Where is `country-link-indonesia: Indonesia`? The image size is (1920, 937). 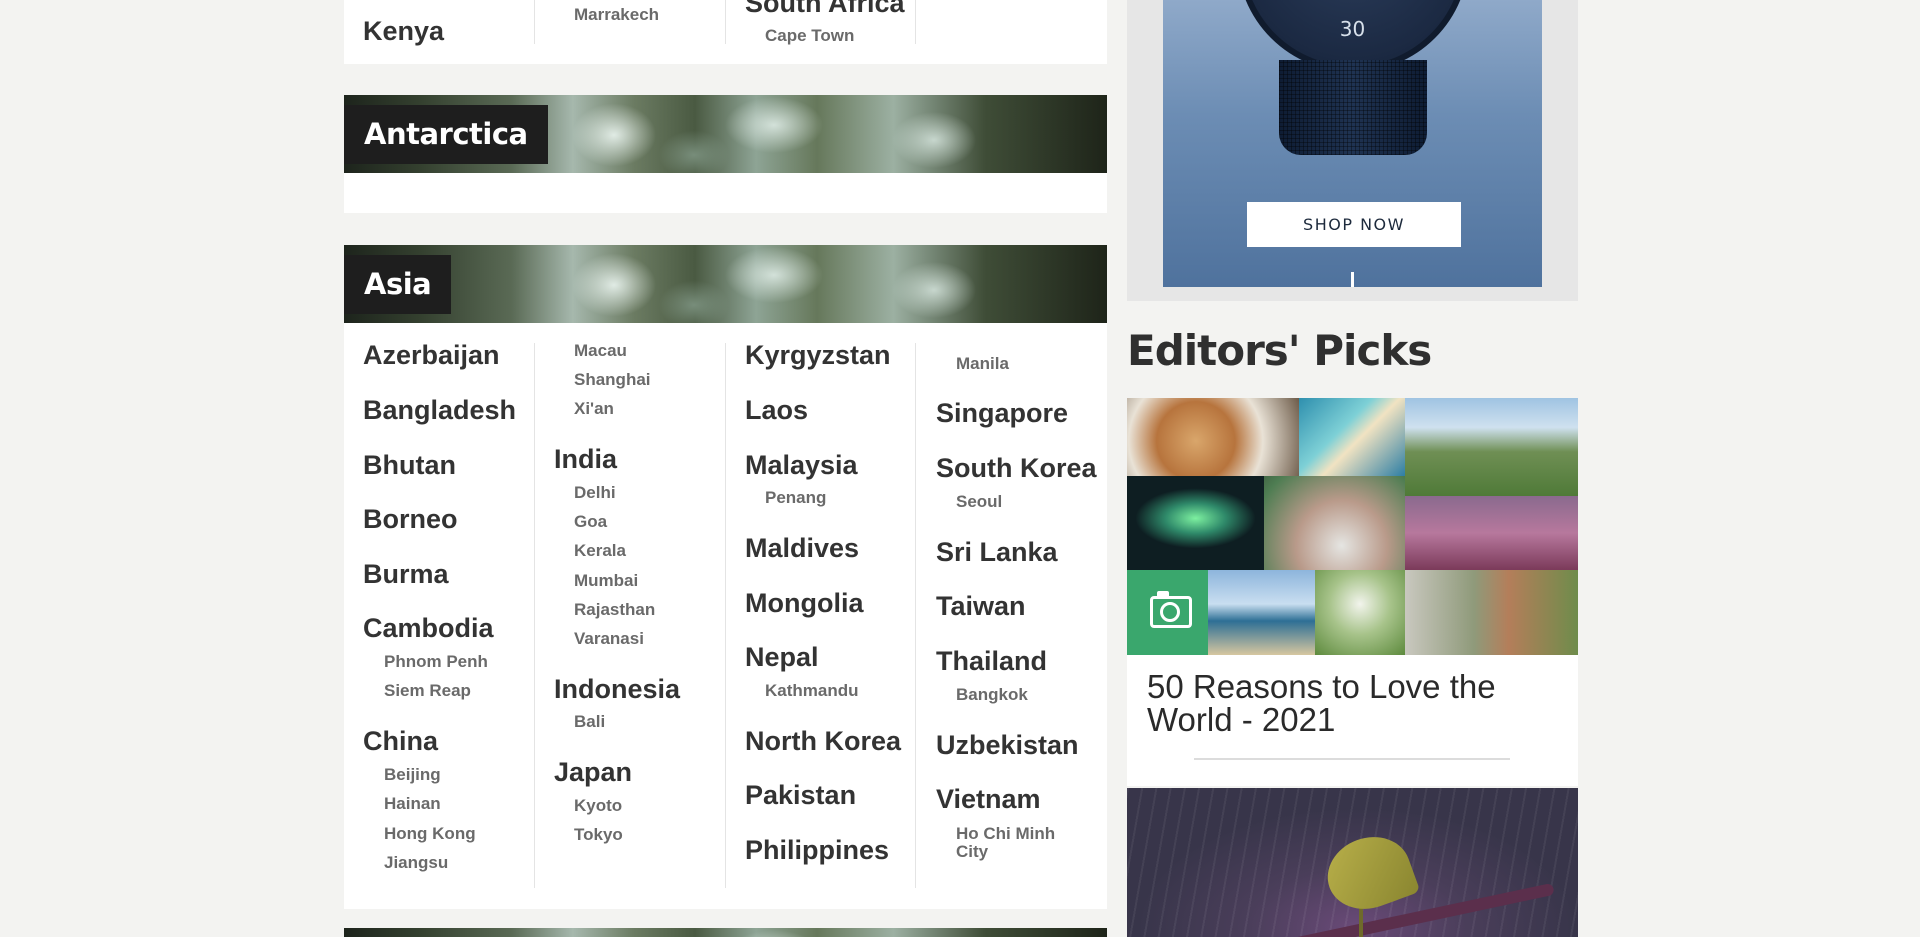
country-link-indonesia: Indonesia is located at coordinates (617, 689).